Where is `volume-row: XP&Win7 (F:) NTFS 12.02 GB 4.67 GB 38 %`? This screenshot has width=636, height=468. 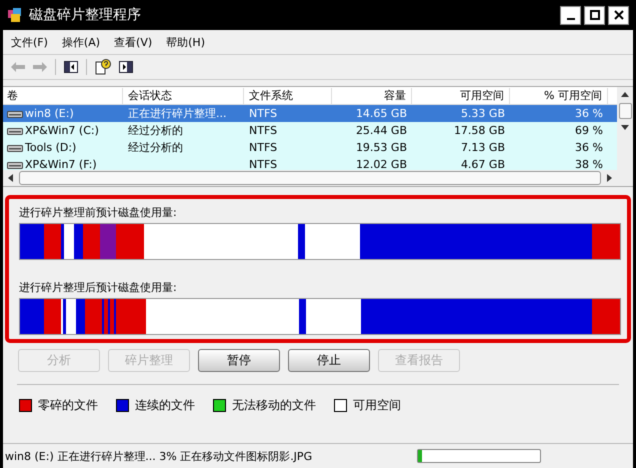
volume-row: XP&Win7 (F:) NTFS 12.02 GB 4.67 GB 38 % is located at coordinates (310, 163).